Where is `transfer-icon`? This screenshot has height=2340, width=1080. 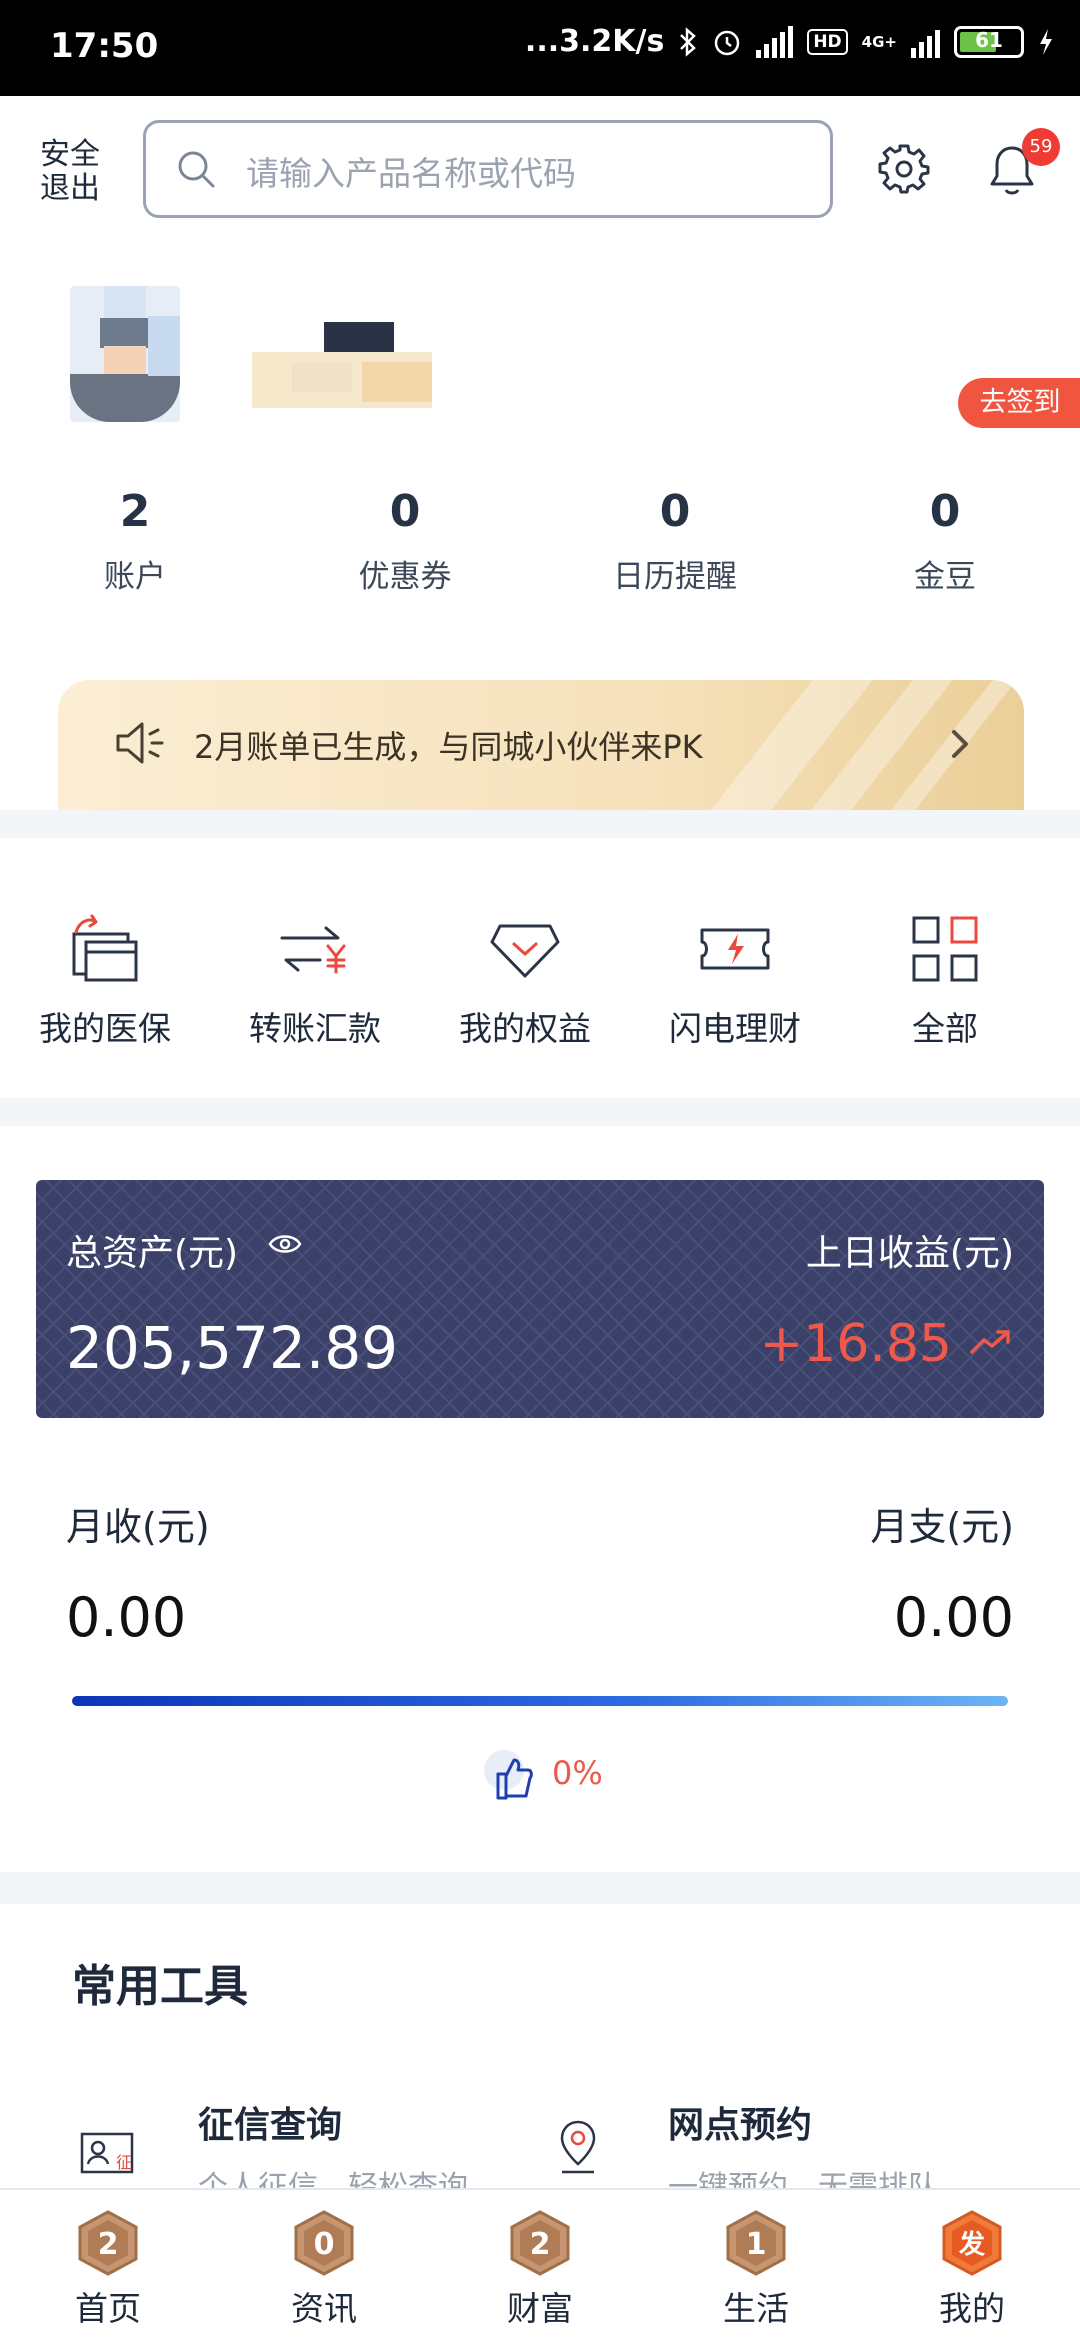 transfer-icon is located at coordinates (313, 950).